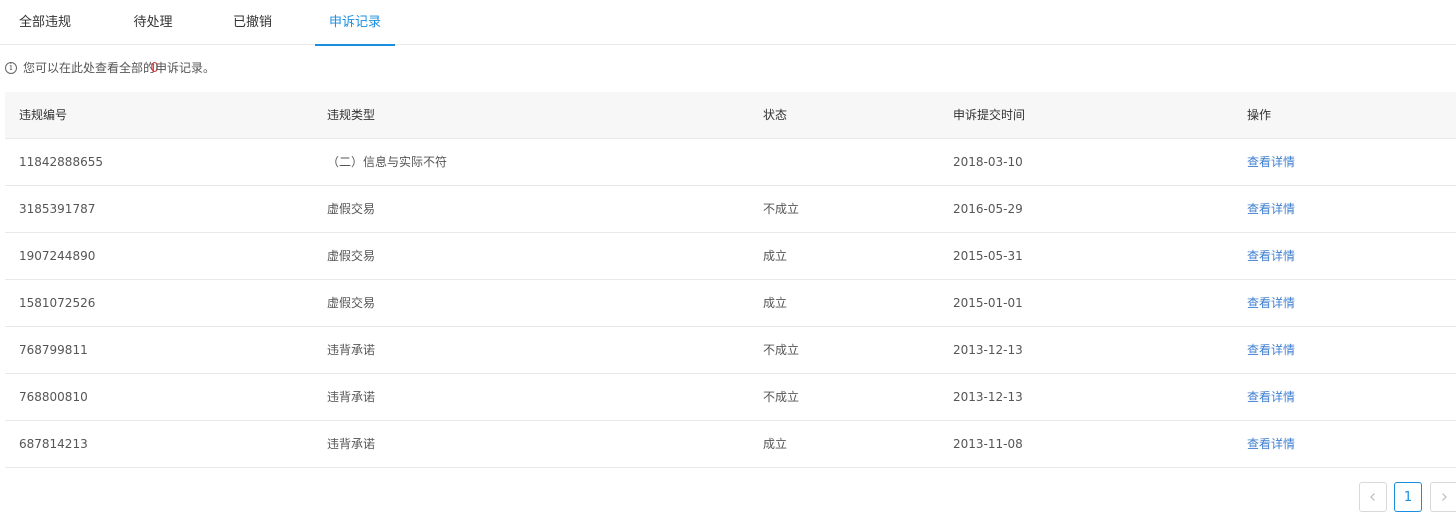  Describe the element at coordinates (53, 444) in the screenshot. I see `violation-id: 687814213` at that location.